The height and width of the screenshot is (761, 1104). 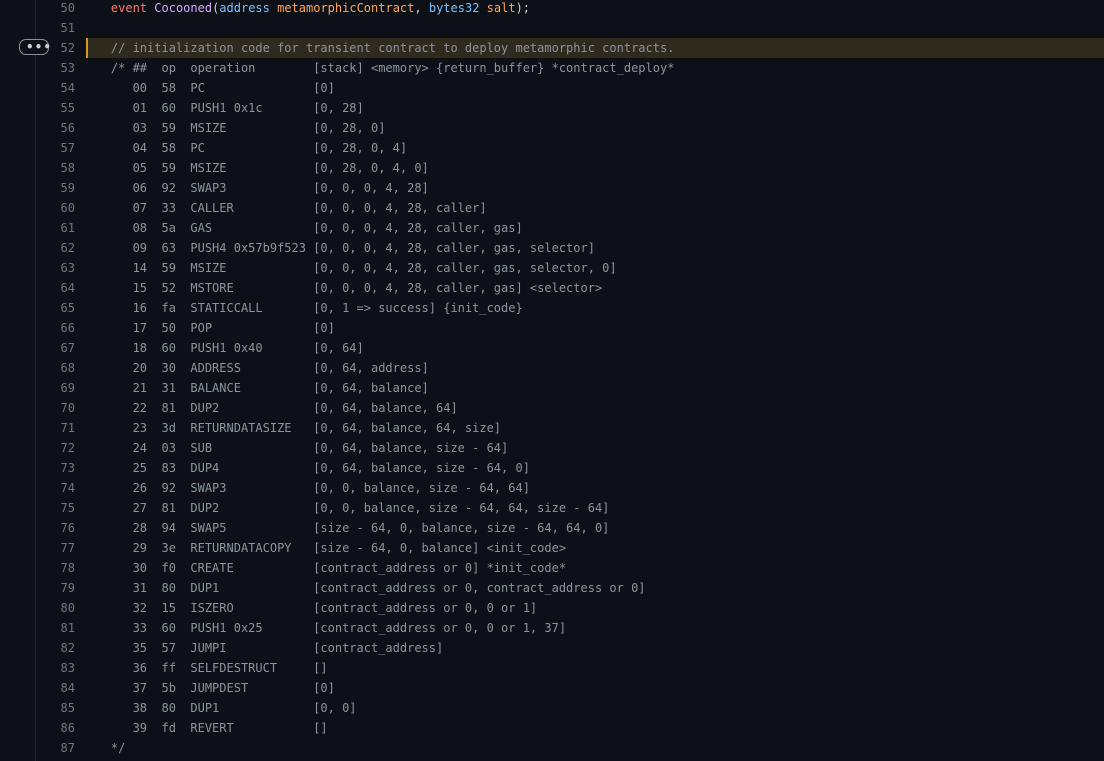 I want to click on line-number: 72, so click(x=55, y=448).